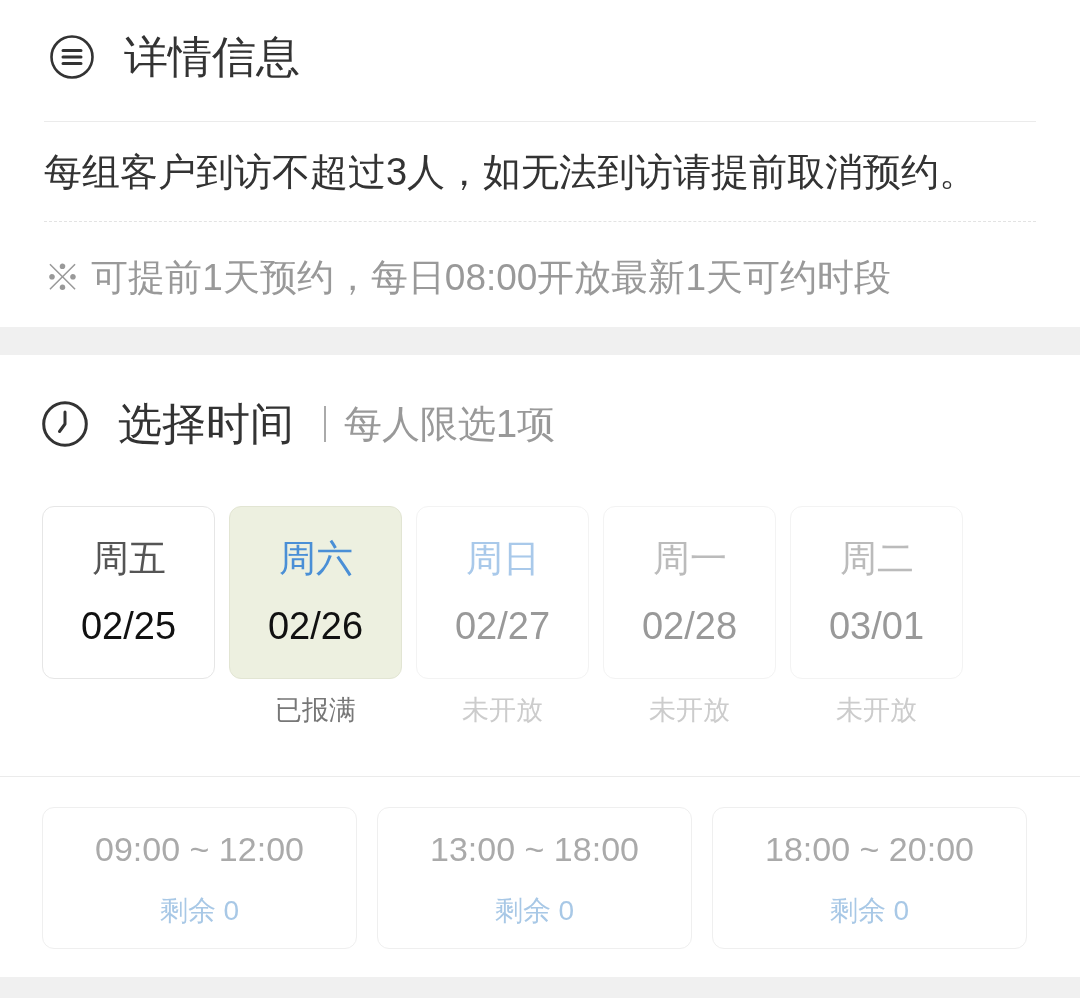  Describe the element at coordinates (511, 171) in the screenshot. I see `visit-rule-text: 每组客户到访不超过3人，如无法到访请提前取消预约。` at that location.